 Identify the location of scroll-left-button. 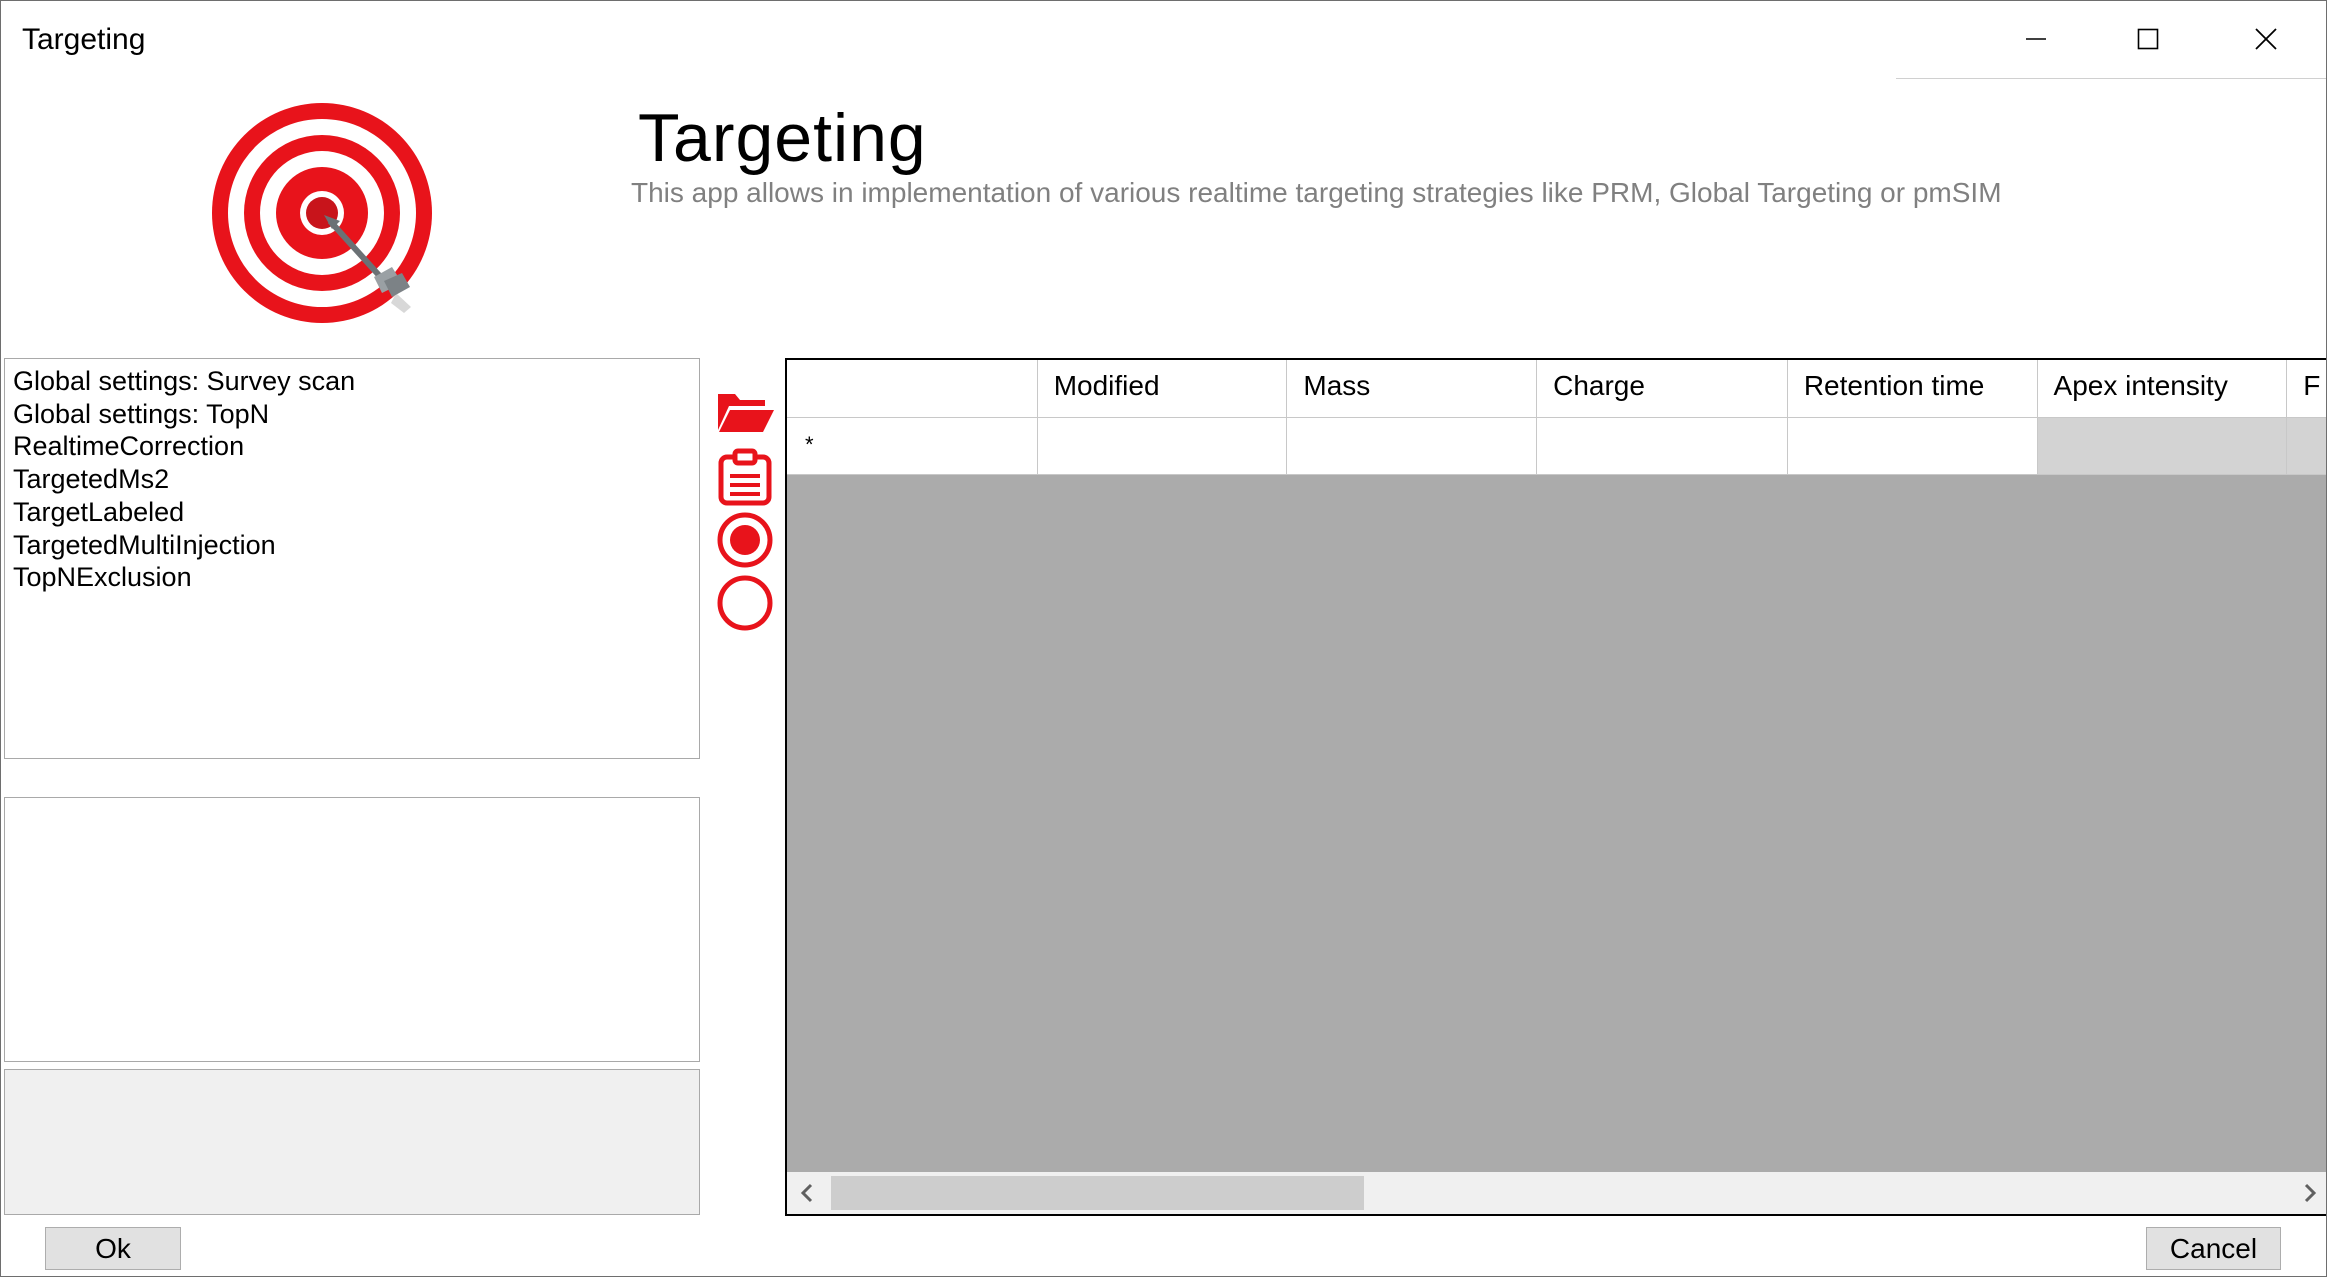
(807, 1193).